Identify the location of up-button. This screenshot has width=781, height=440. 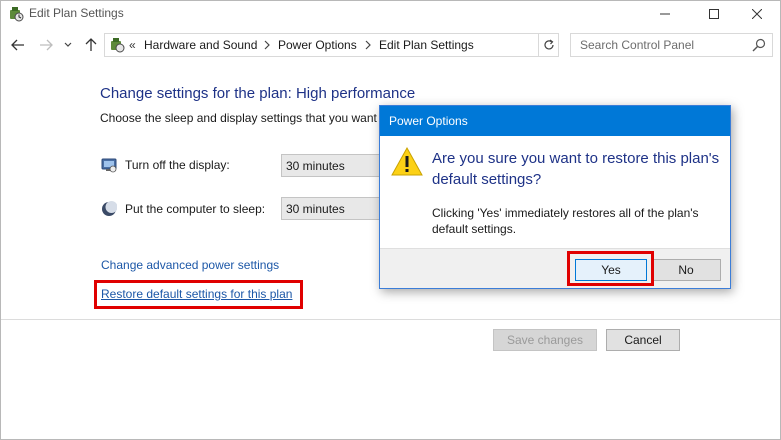
(91, 45).